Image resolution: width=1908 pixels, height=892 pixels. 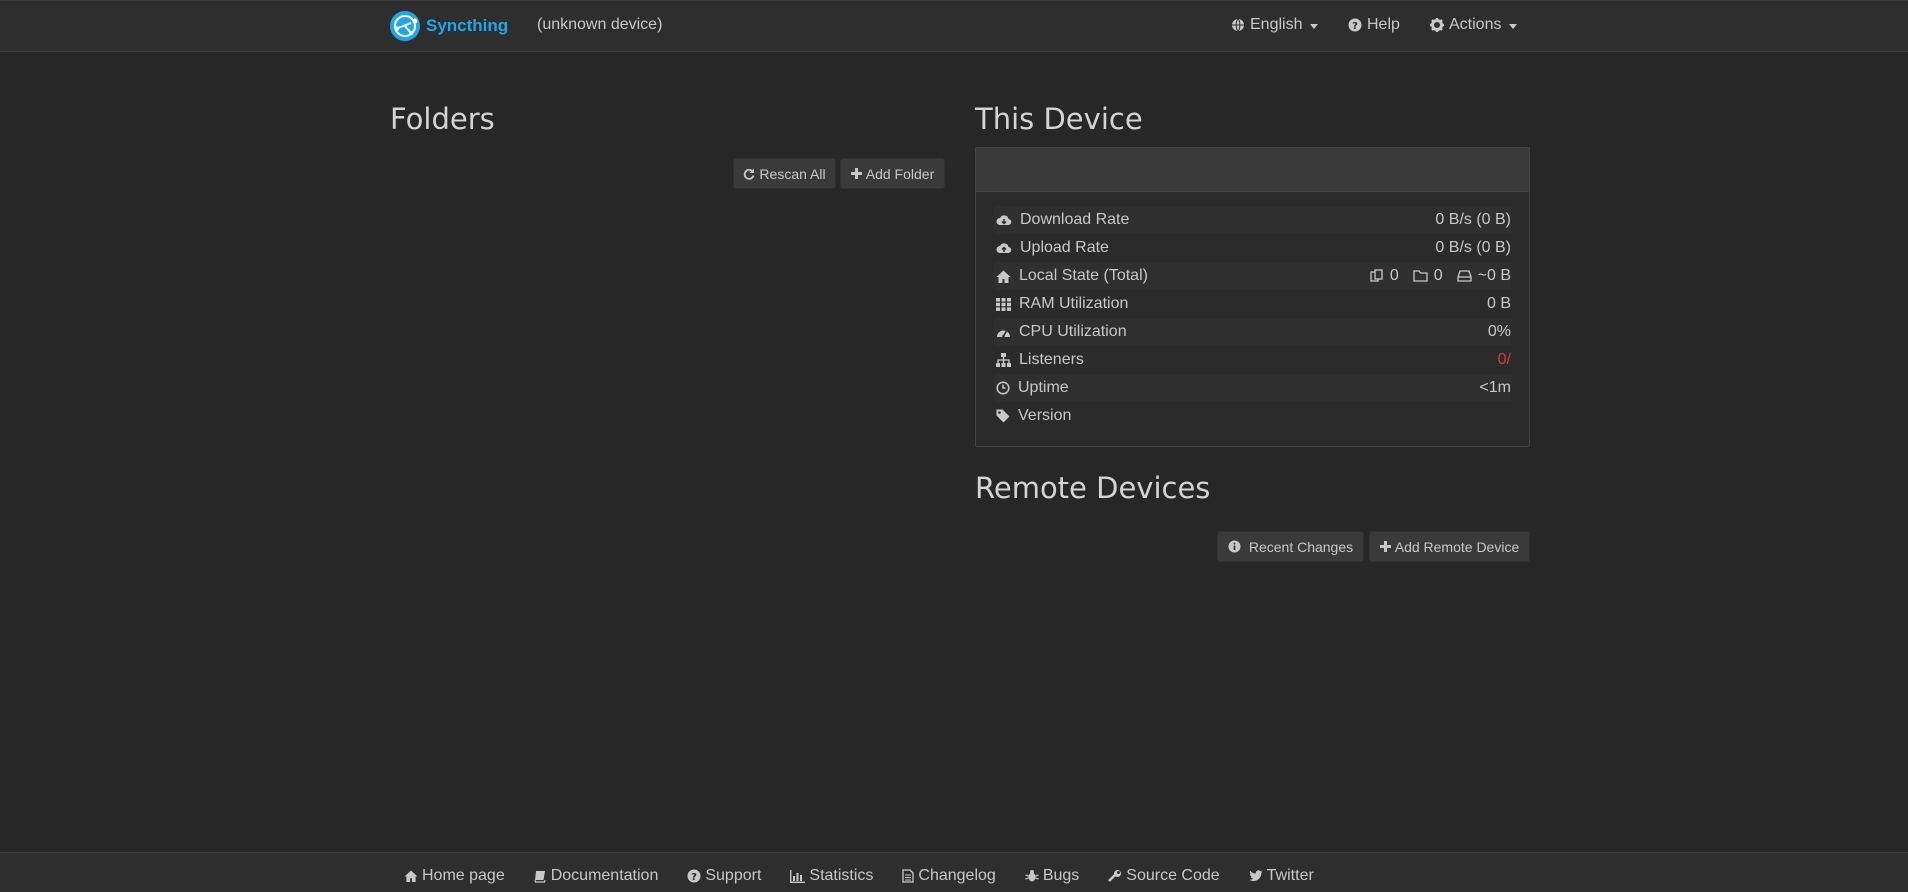 I want to click on add-remote-device-button: Add Remote Device, so click(x=1449, y=546).